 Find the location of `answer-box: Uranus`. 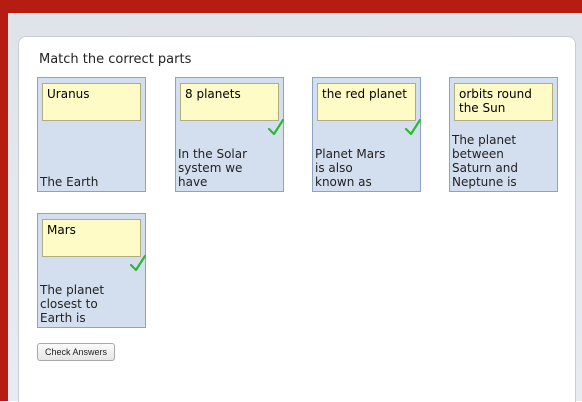

answer-box: Uranus is located at coordinates (91, 102).